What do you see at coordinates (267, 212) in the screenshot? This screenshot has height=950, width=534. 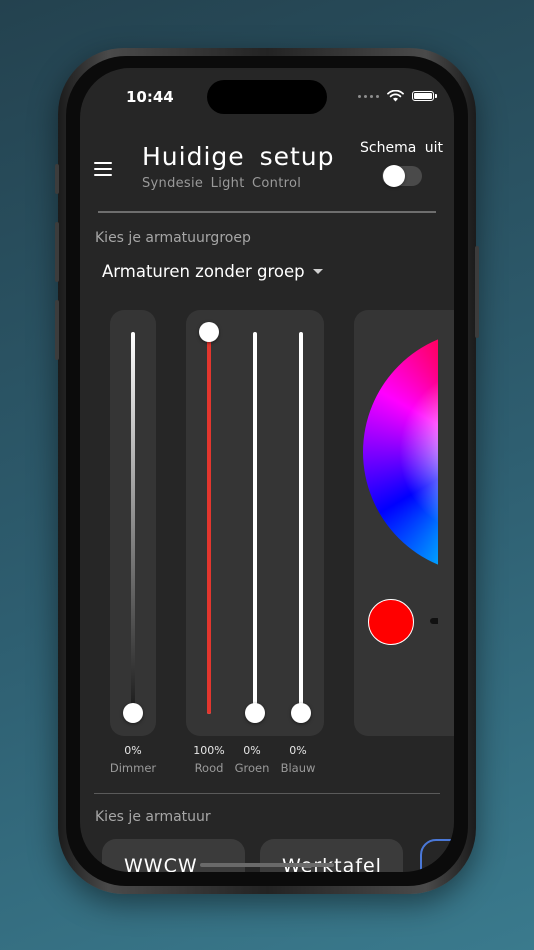 I see `header-divider` at bounding box center [267, 212].